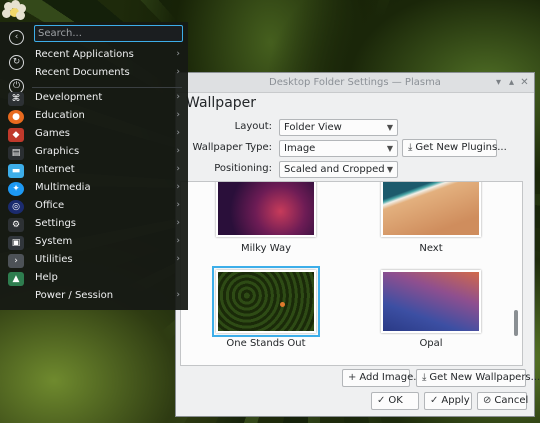  I want to click on menu-item-power-session: Power / Session ›, so click(94, 297).